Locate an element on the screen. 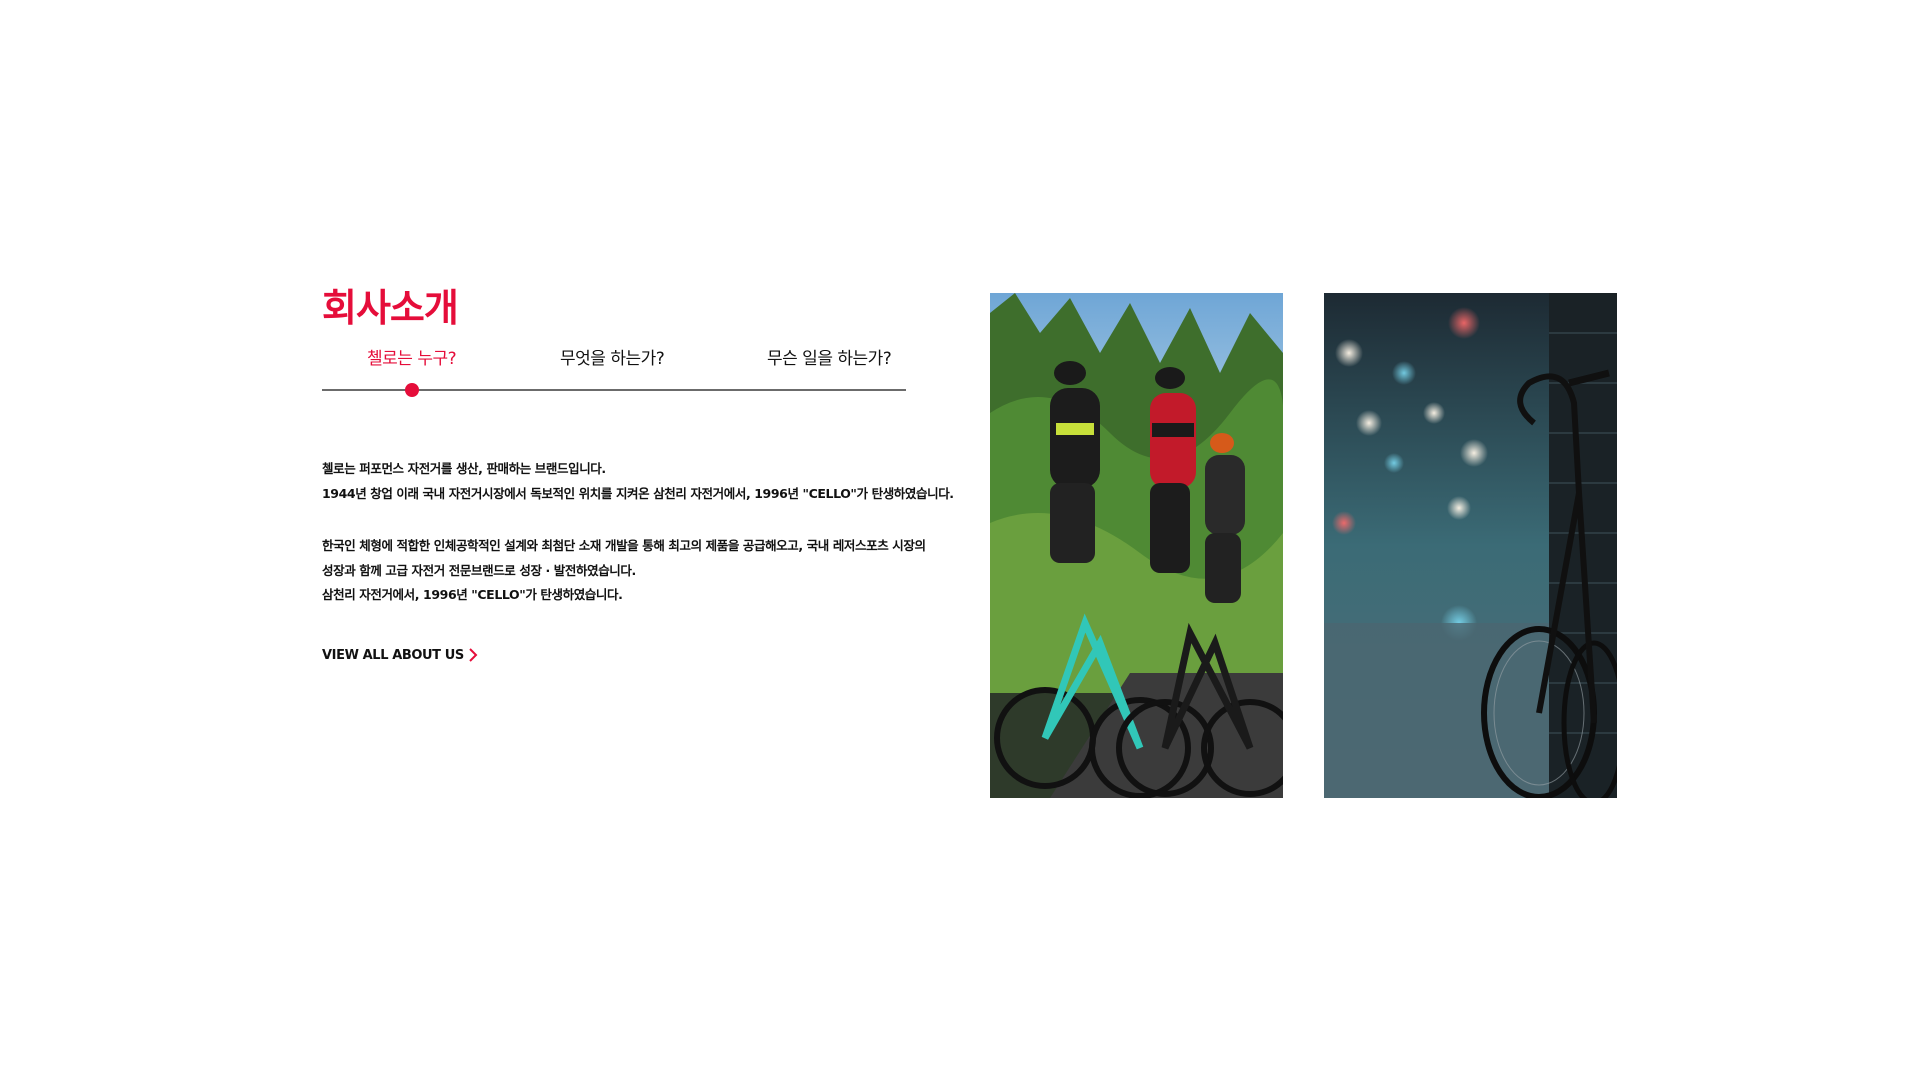 The height and width of the screenshot is (1080, 1920). tab-bar: 첼로는 누구? 무엇을 하는가? 무슨 일을 하는가? is located at coordinates (614, 372).